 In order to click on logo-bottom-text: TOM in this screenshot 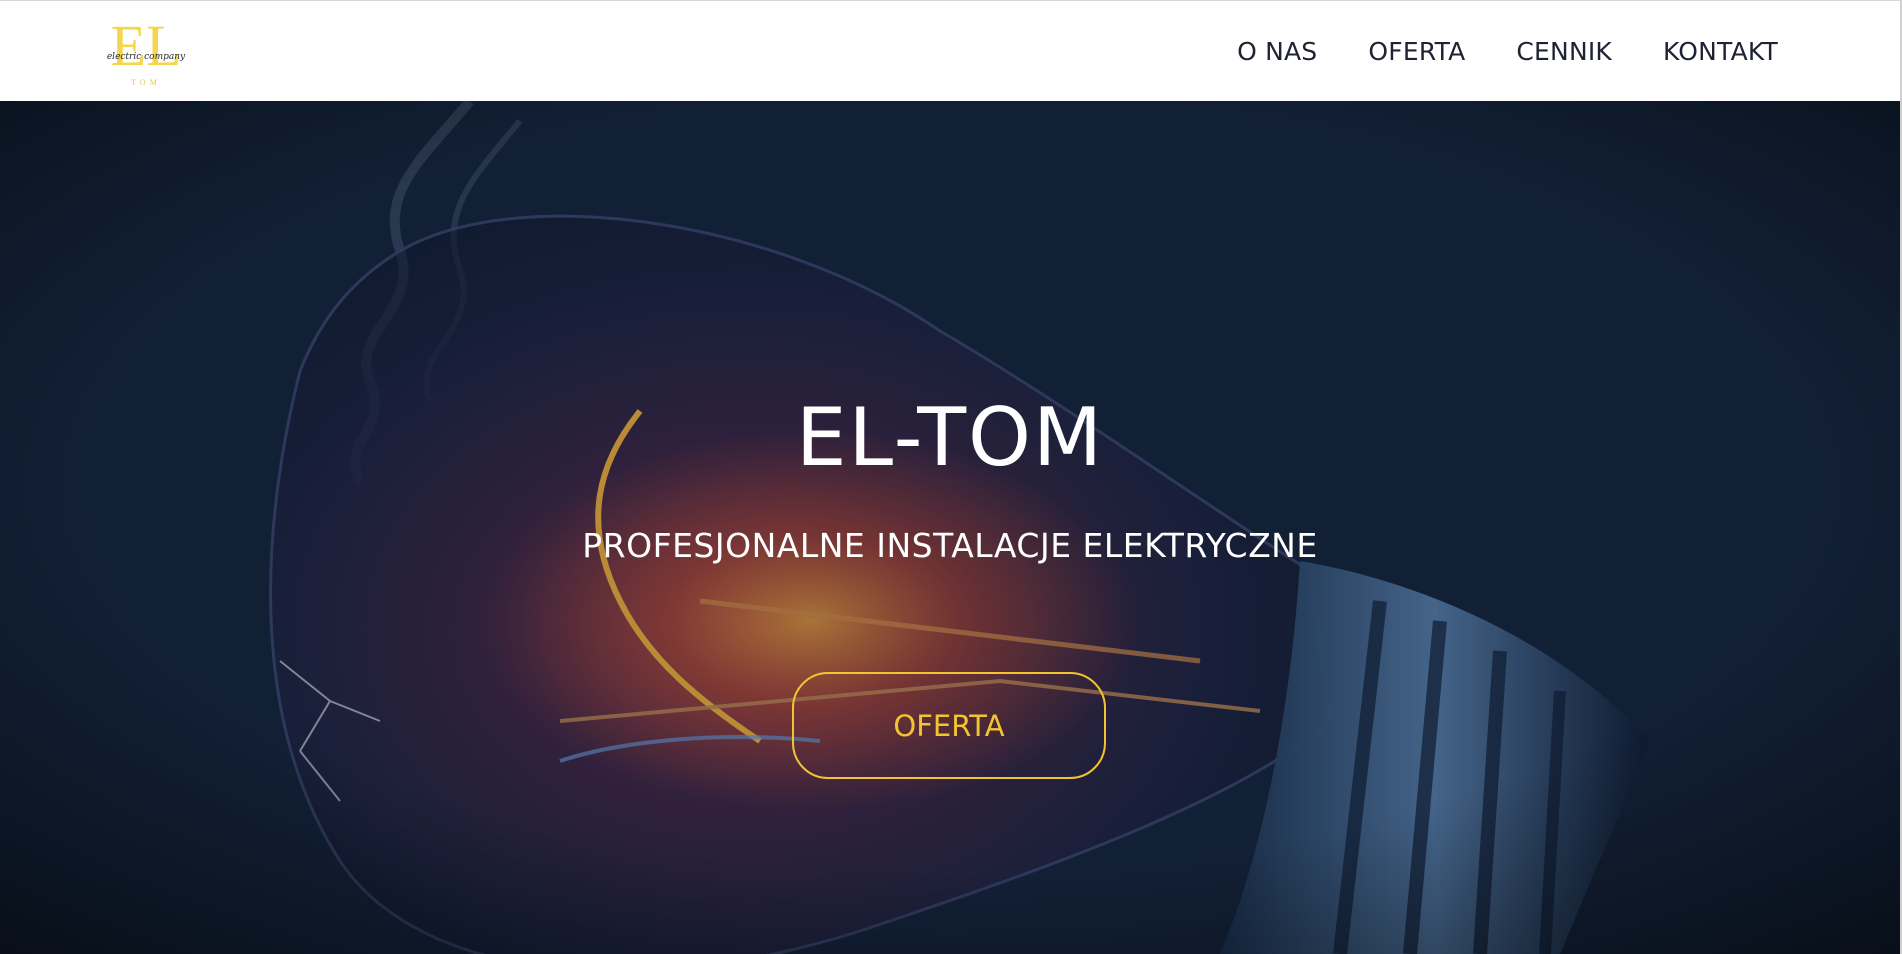, I will do `click(146, 82)`.